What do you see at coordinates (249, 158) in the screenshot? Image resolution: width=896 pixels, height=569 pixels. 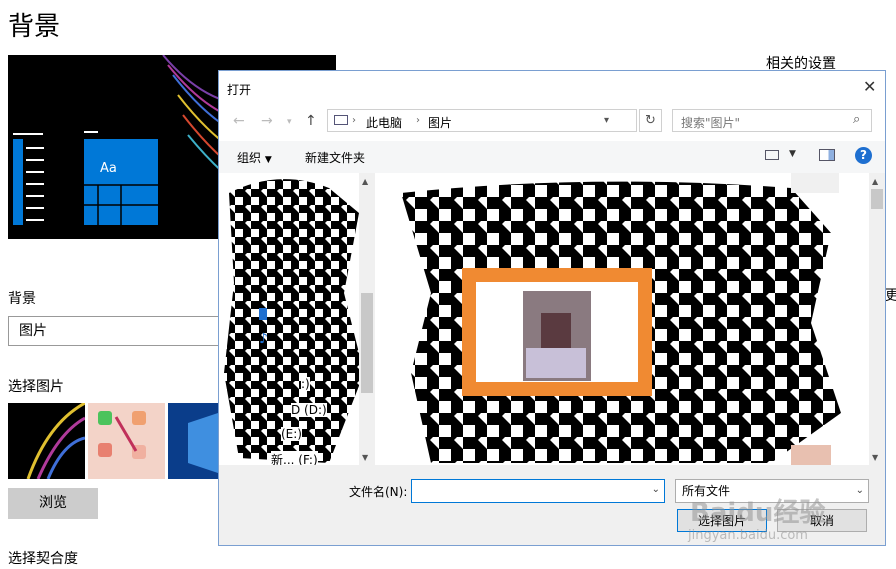 I see `organize-label: 组织` at bounding box center [249, 158].